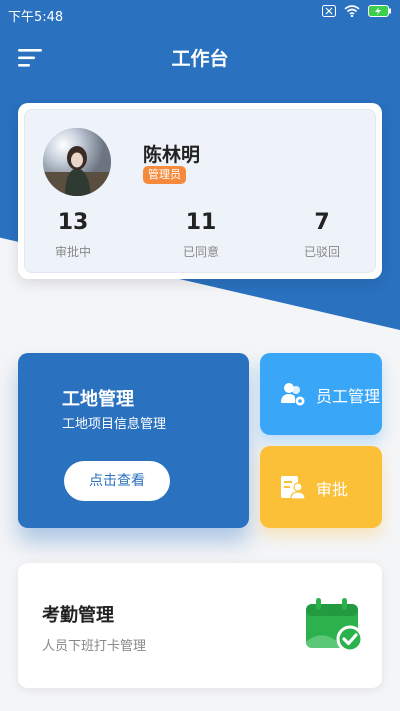 This screenshot has width=400, height=711. Describe the element at coordinates (352, 13) in the screenshot. I see `wifi-icon` at that location.